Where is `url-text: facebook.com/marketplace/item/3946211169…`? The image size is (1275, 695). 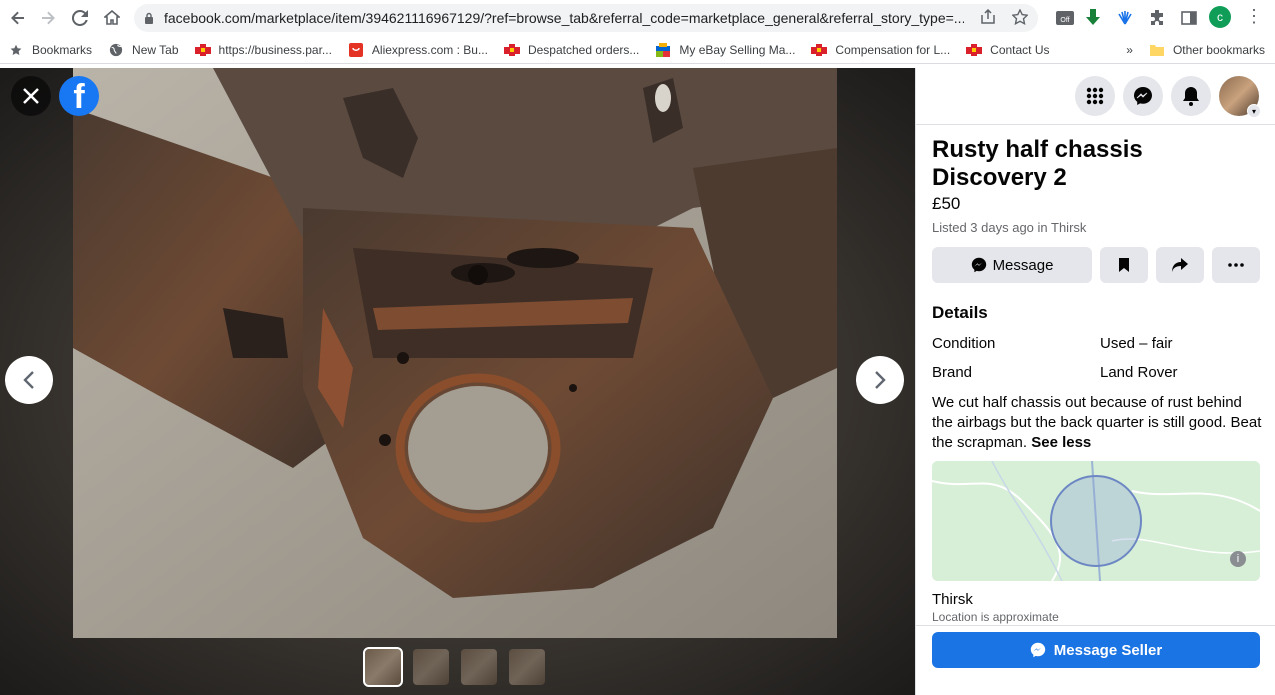 url-text: facebook.com/marketplace/item/3946211169… is located at coordinates (564, 18).